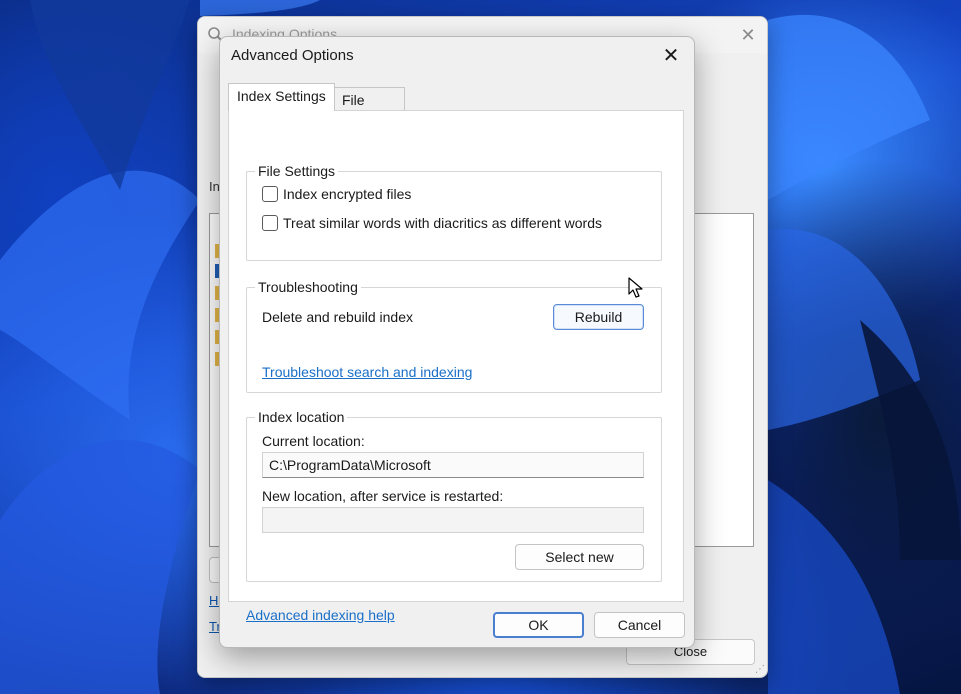 This screenshot has width=961, height=694. What do you see at coordinates (598, 317) in the screenshot?
I see `rebuild-button: Rebuild` at bounding box center [598, 317].